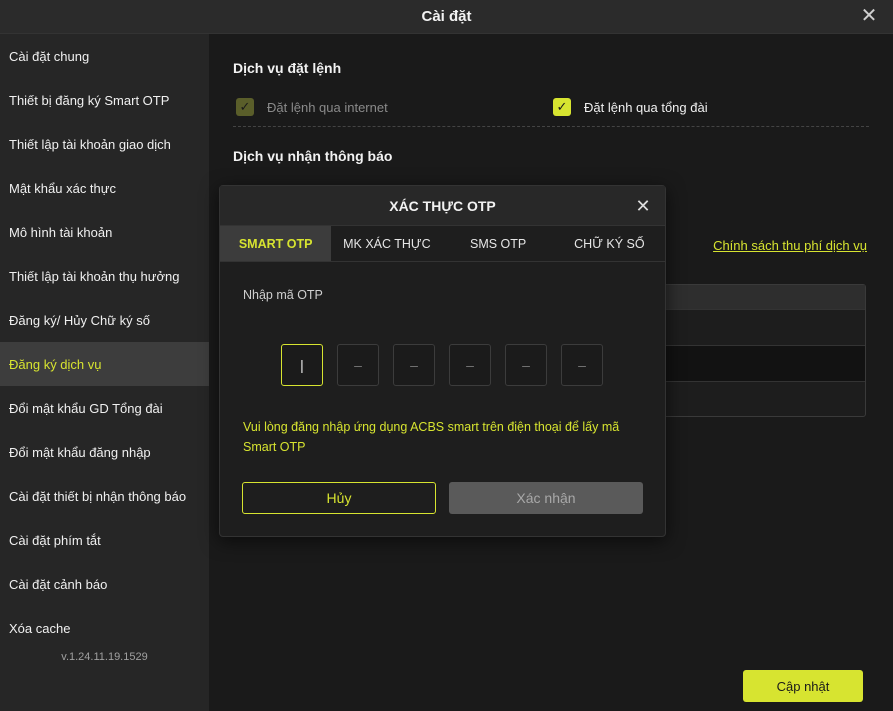 This screenshot has width=893, height=711. Describe the element at coordinates (104, 56) in the screenshot. I see `sidebar-item-general: Cài đặt chung` at that location.